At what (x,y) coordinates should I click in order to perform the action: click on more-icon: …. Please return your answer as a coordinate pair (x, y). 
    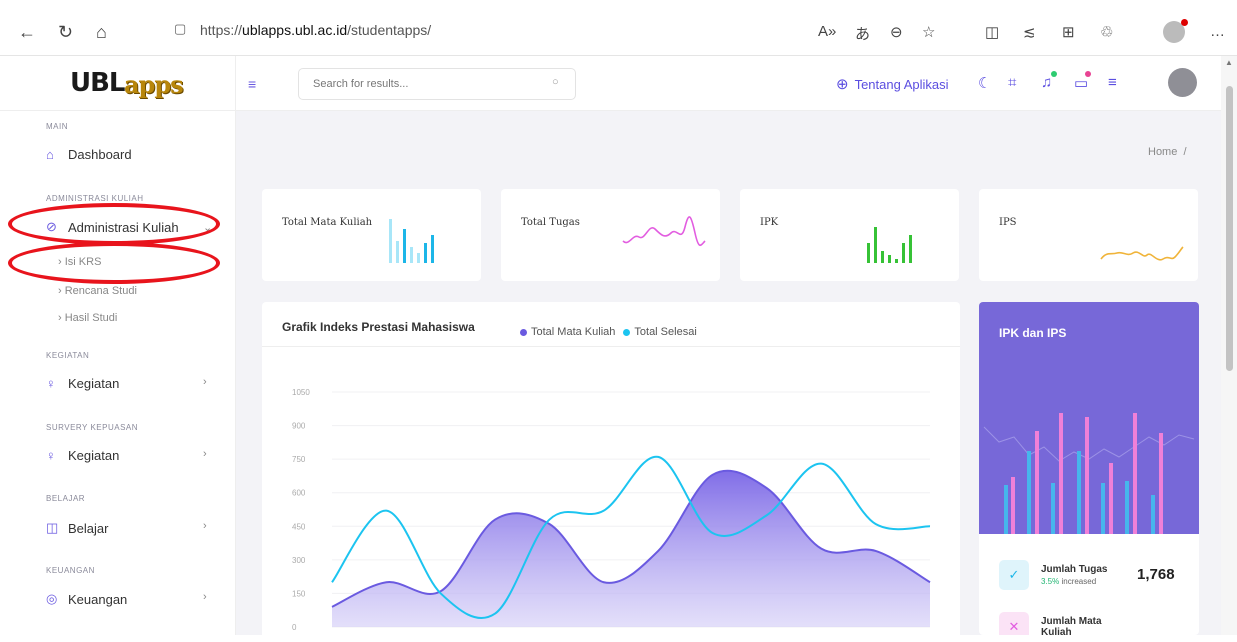
    Looking at the image, I should click on (1217, 31).